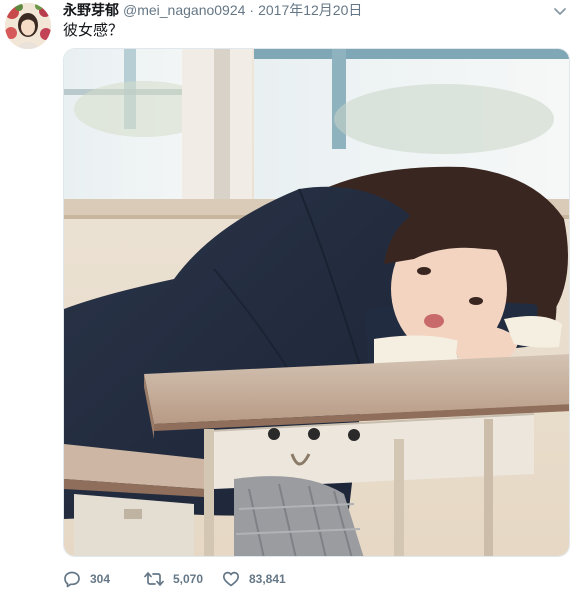 The width and height of the screenshot is (576, 594). What do you see at coordinates (267, 579) in the screenshot?
I see `like-count: 83,841` at bounding box center [267, 579].